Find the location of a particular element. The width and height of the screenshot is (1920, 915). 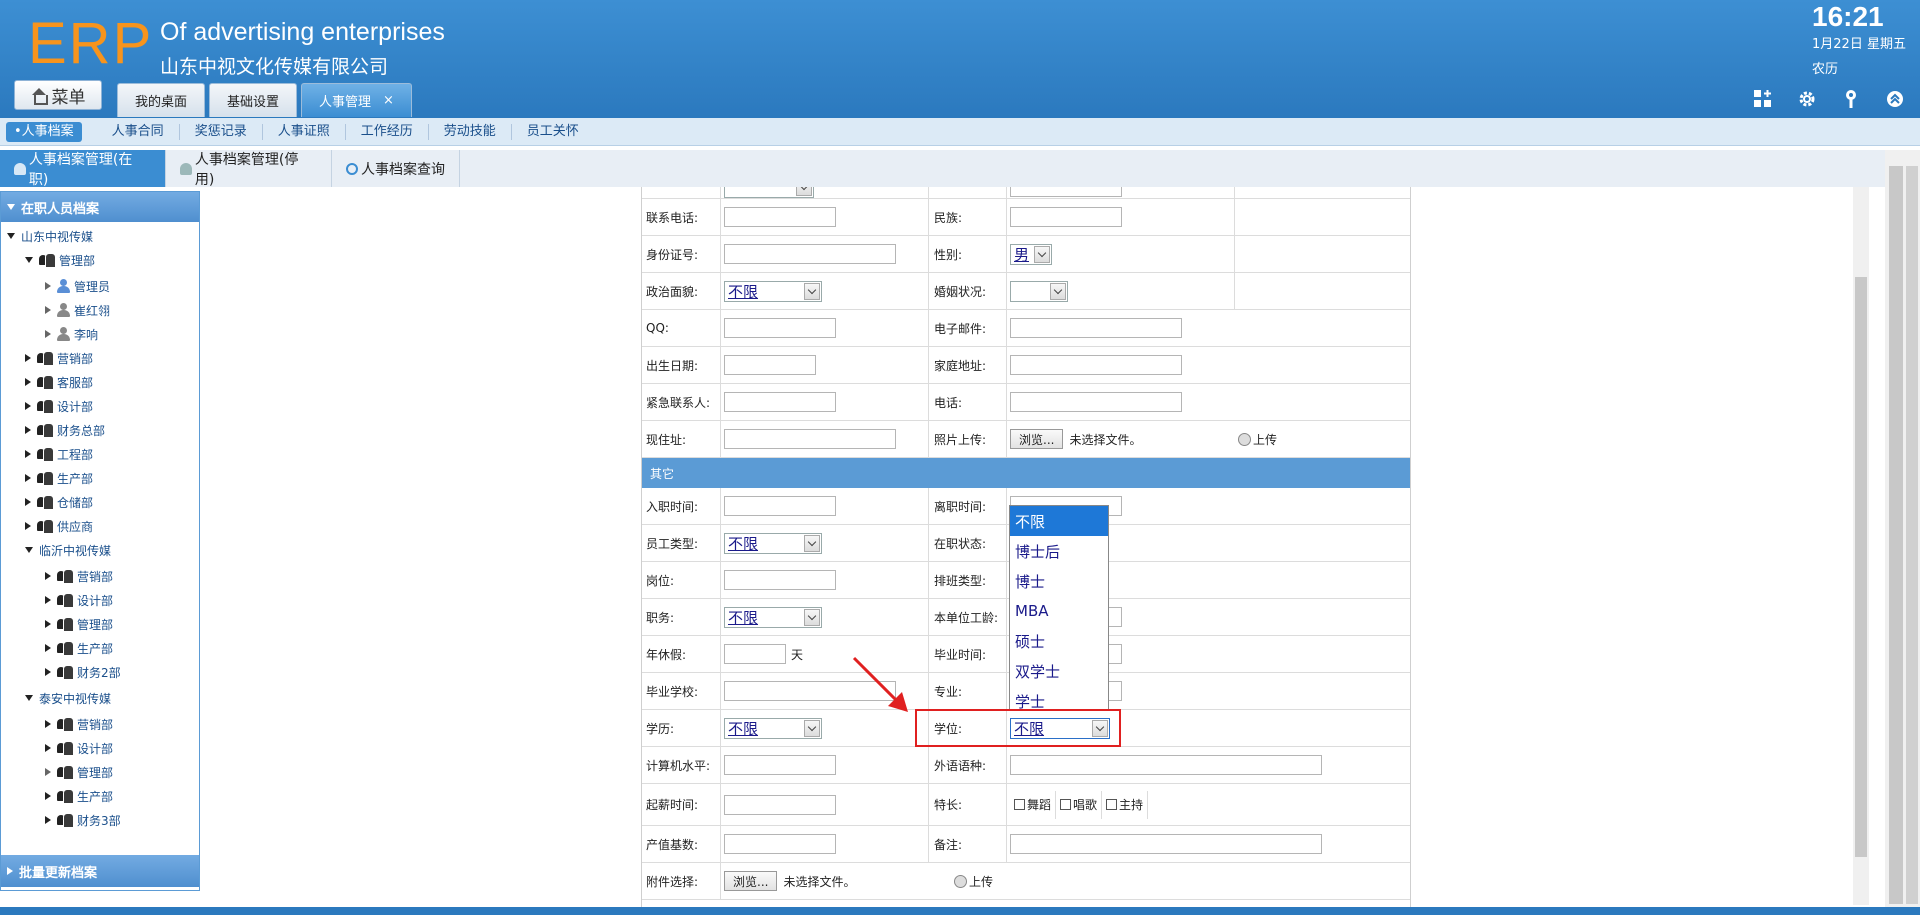

tree-node-dept: 客服部 is located at coordinates (59, 382).